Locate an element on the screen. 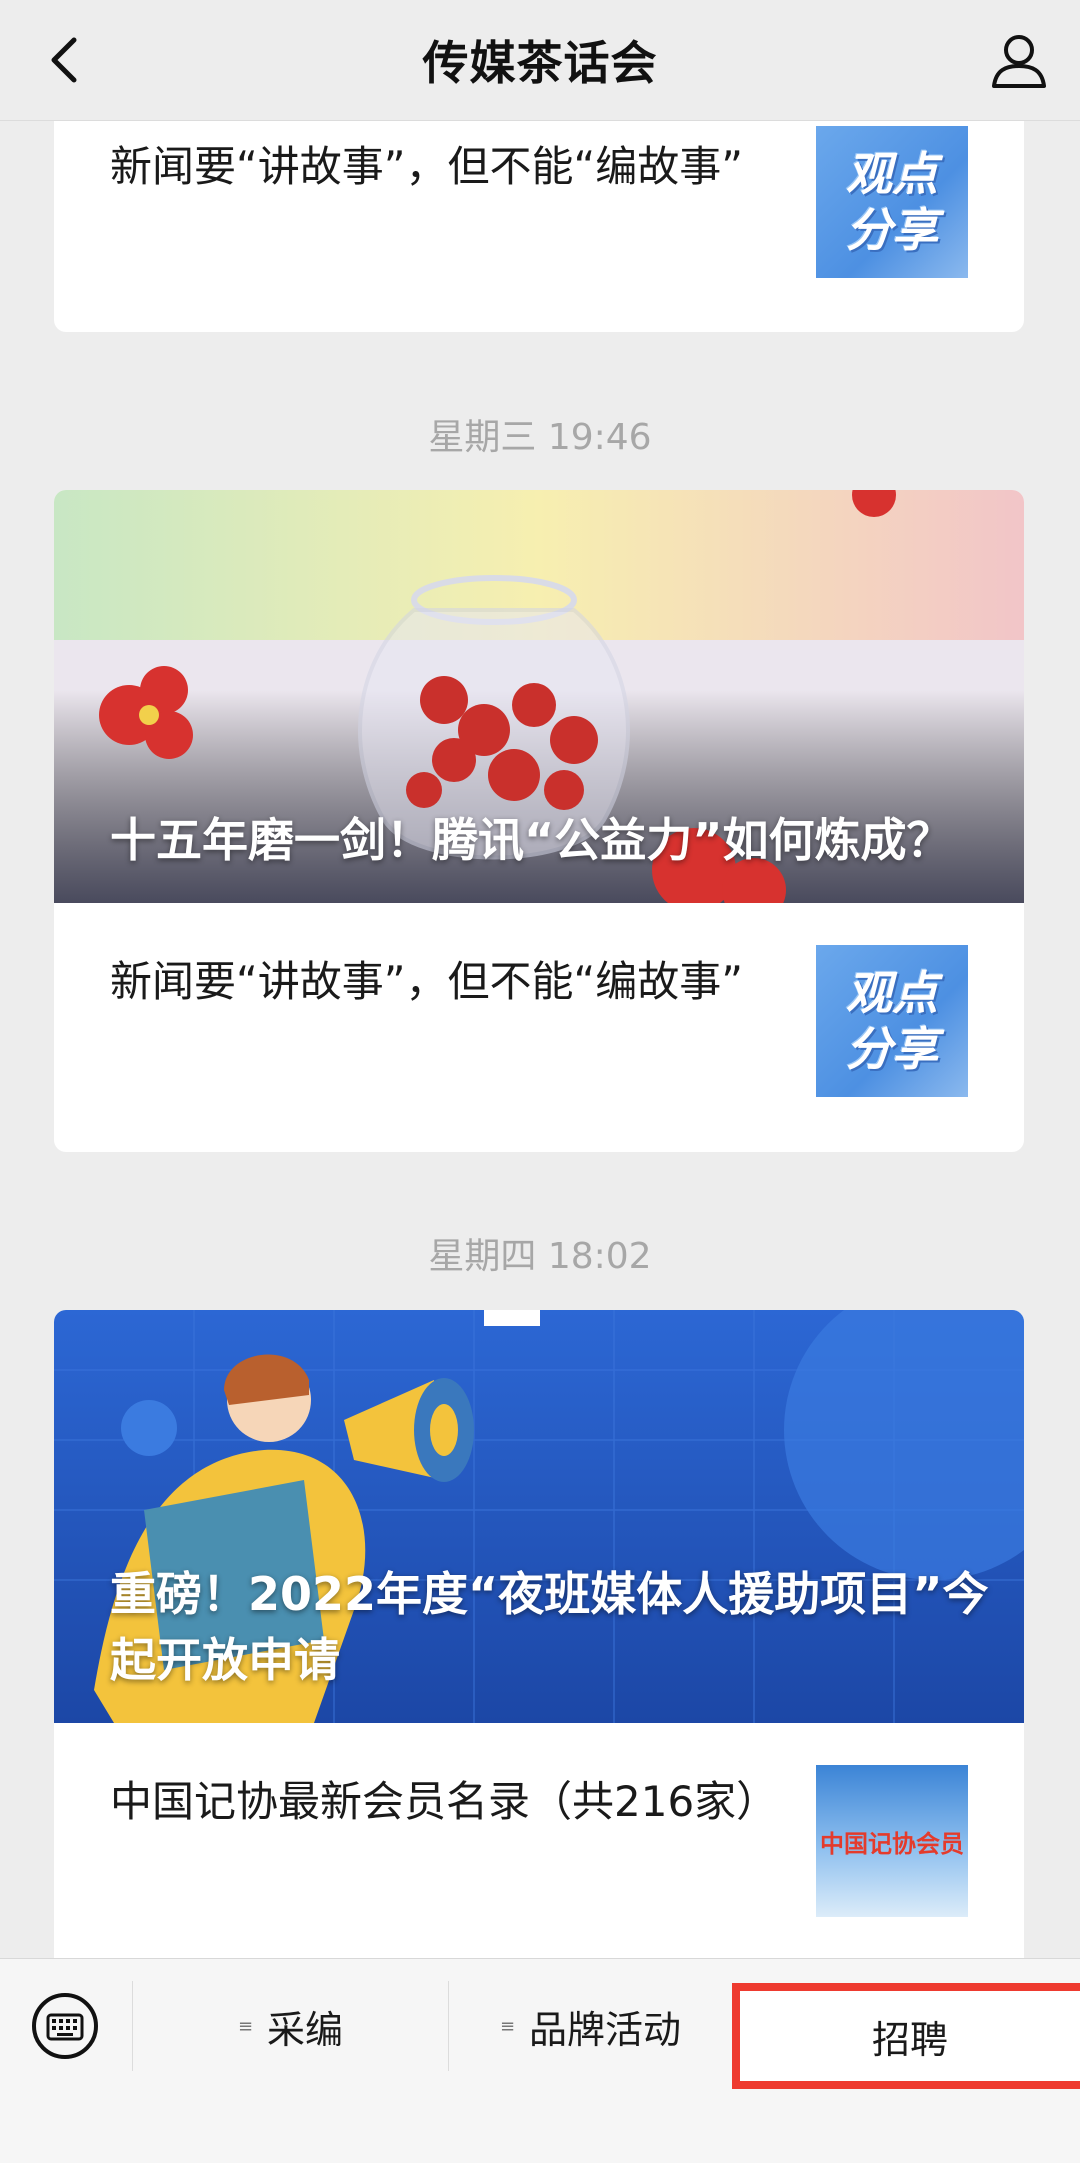 Image resolution: width=1080 pixels, height=2163 pixels. back-arrow-icon is located at coordinates (68, 60).